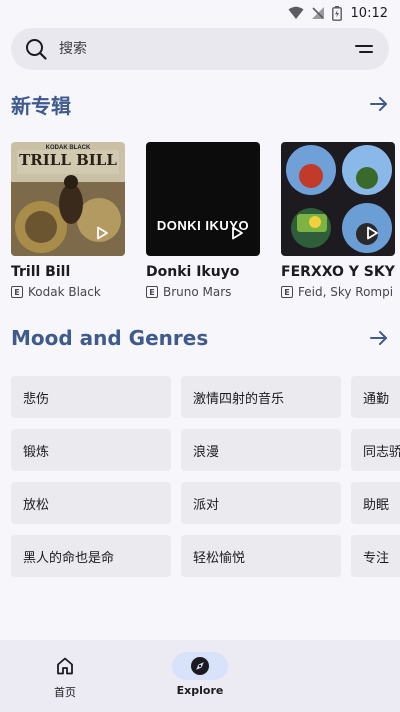 The width and height of the screenshot is (400, 712). I want to click on nav-item-home: 首页, so click(65, 676).